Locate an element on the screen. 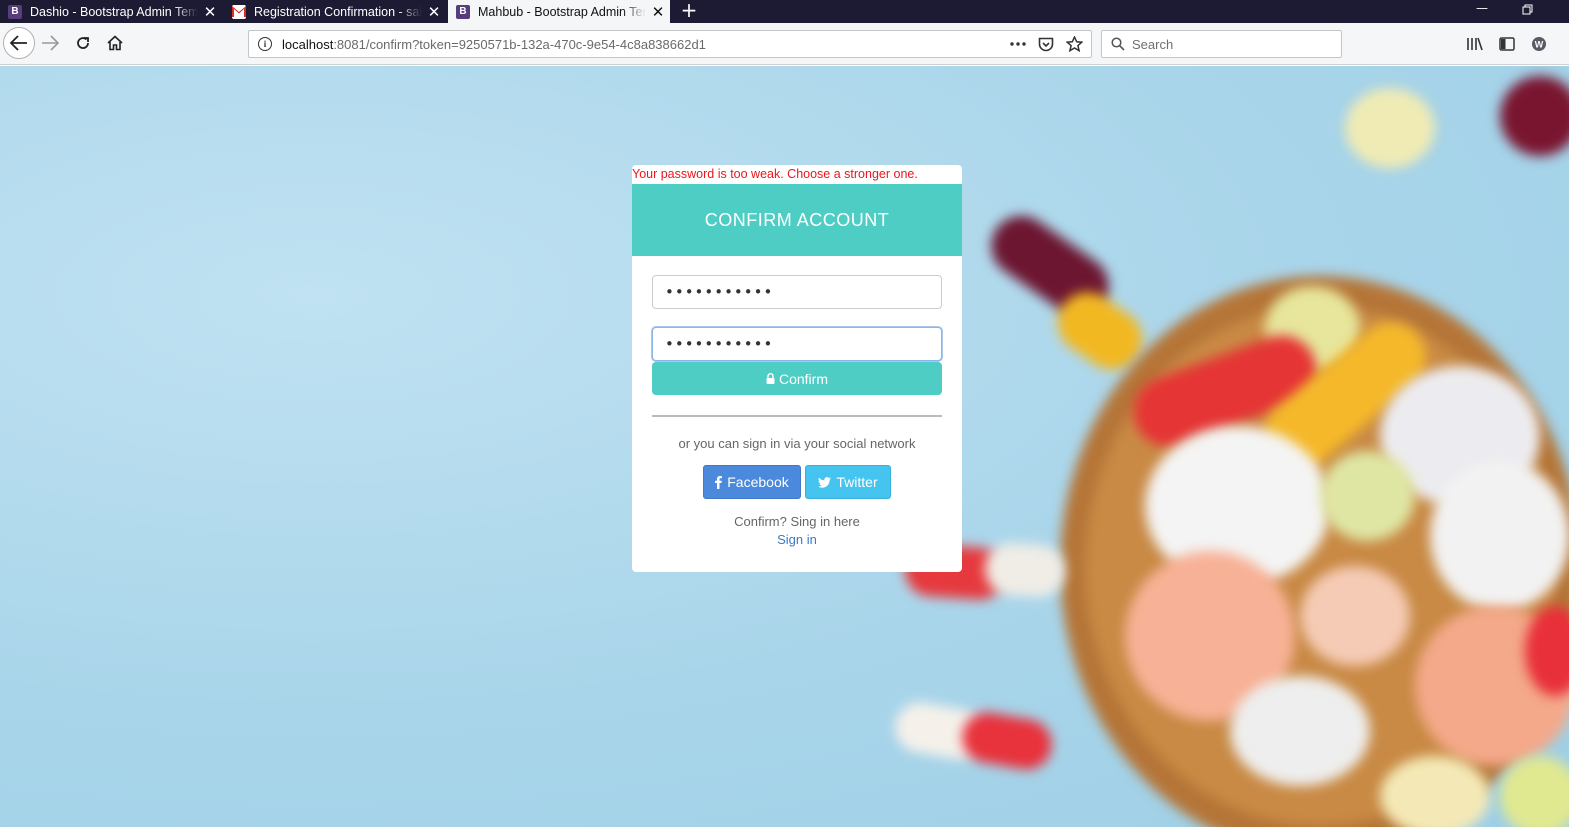  tab-mahbub: B Mahbub - Bootstrap Admin Template ✕ is located at coordinates (559, 11).